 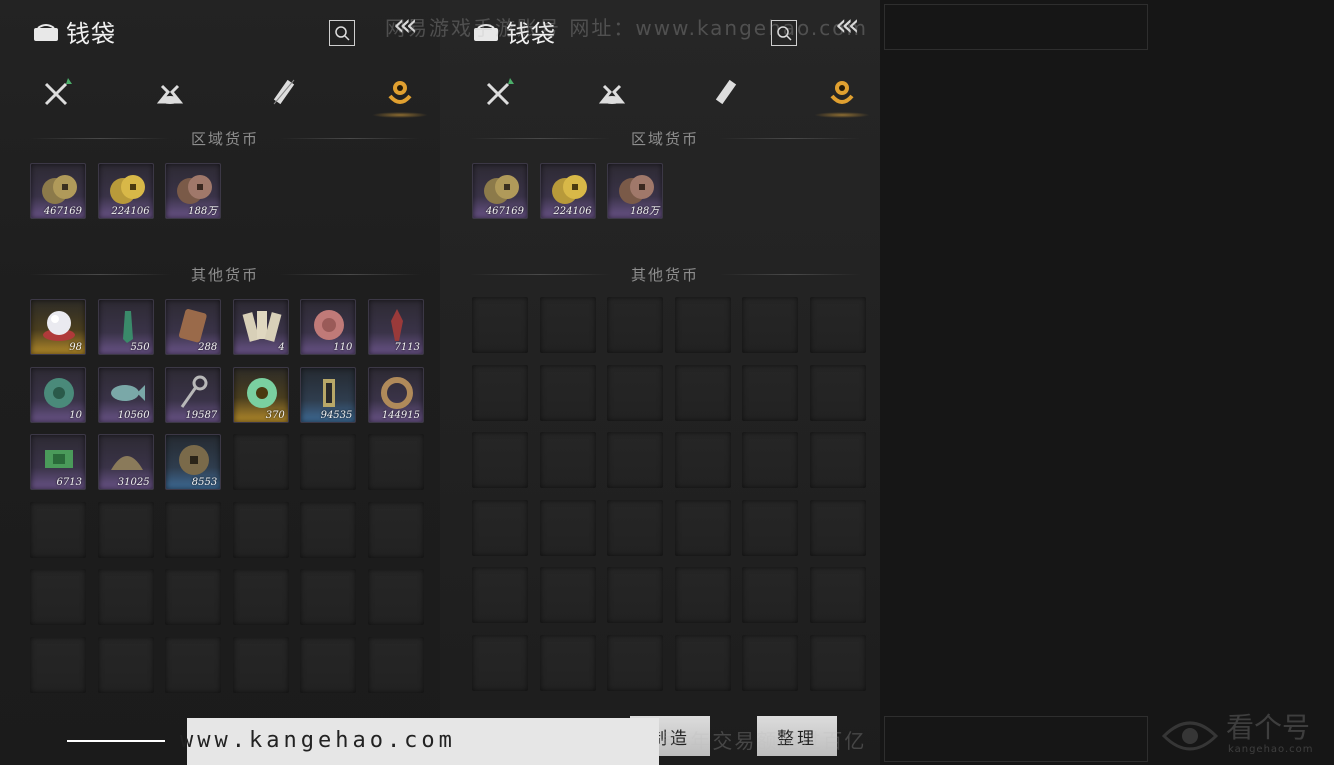 I want to click on inventory-slot: 8553, so click(x=193, y=462).